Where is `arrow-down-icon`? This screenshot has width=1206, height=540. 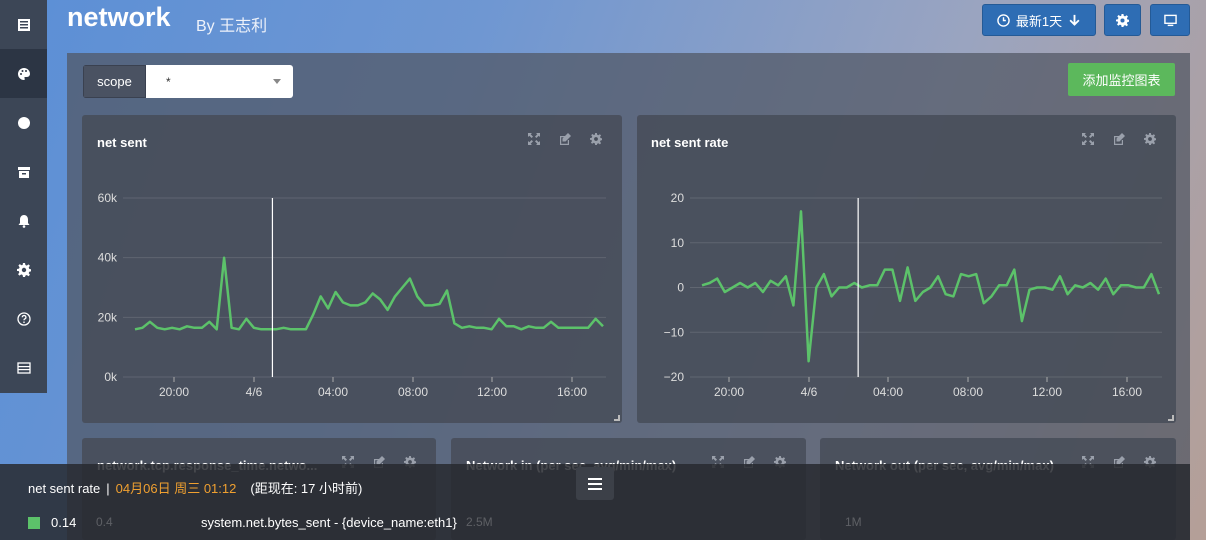
arrow-down-icon is located at coordinates (1074, 20).